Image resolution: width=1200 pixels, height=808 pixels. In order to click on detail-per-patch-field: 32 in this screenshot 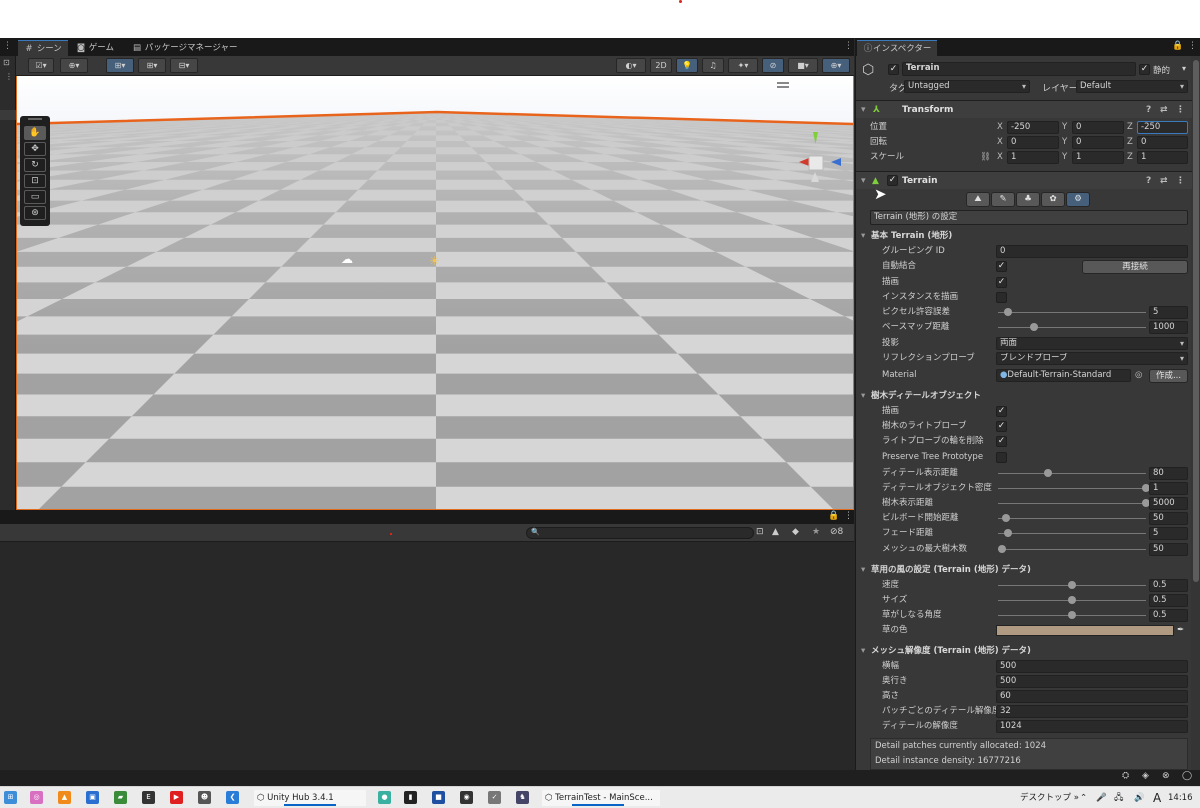, I will do `click(1092, 711)`.